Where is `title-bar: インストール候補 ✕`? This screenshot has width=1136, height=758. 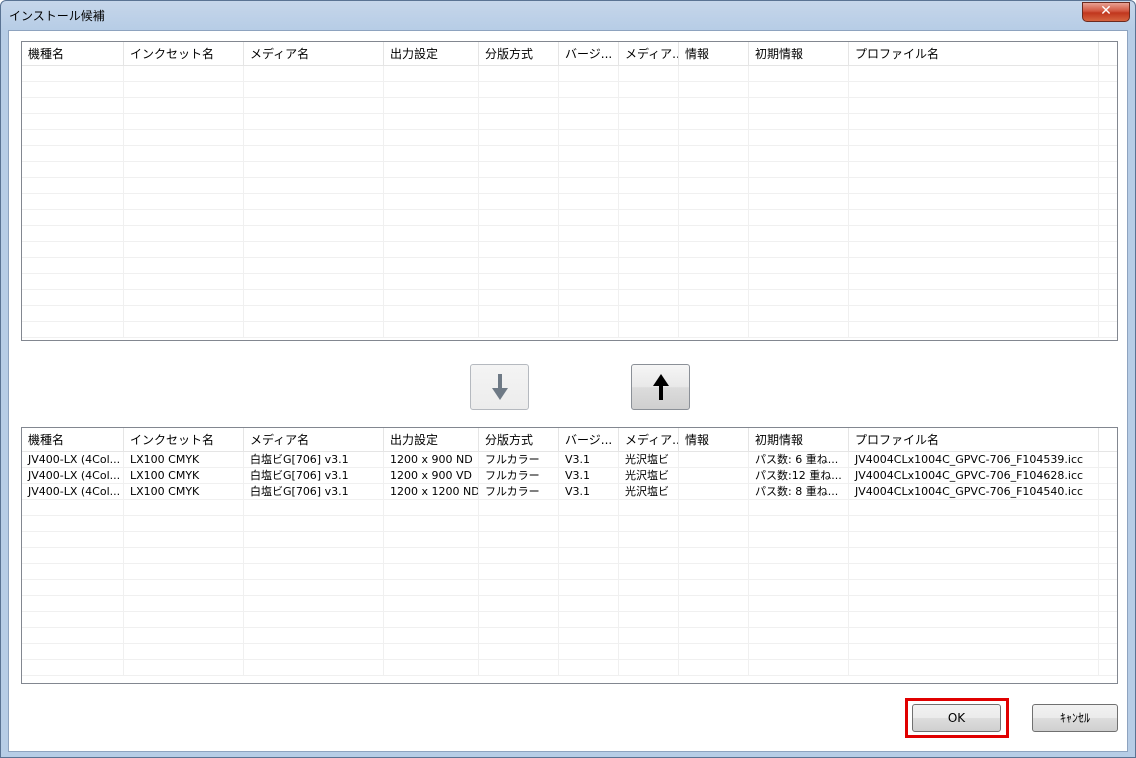 title-bar: インストール候補 ✕ is located at coordinates (568, 15).